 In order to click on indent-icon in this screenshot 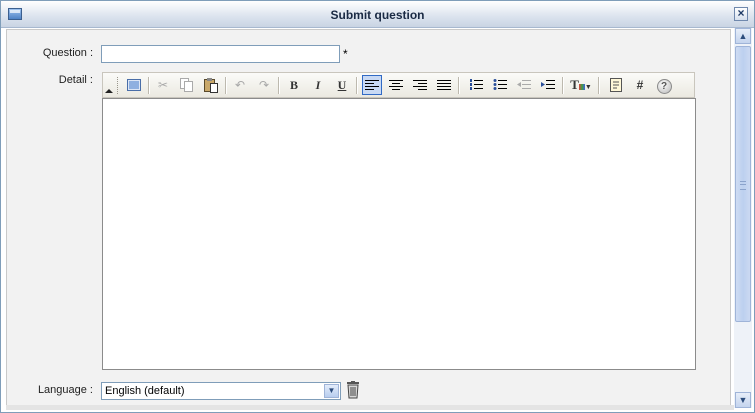, I will do `click(548, 84)`.